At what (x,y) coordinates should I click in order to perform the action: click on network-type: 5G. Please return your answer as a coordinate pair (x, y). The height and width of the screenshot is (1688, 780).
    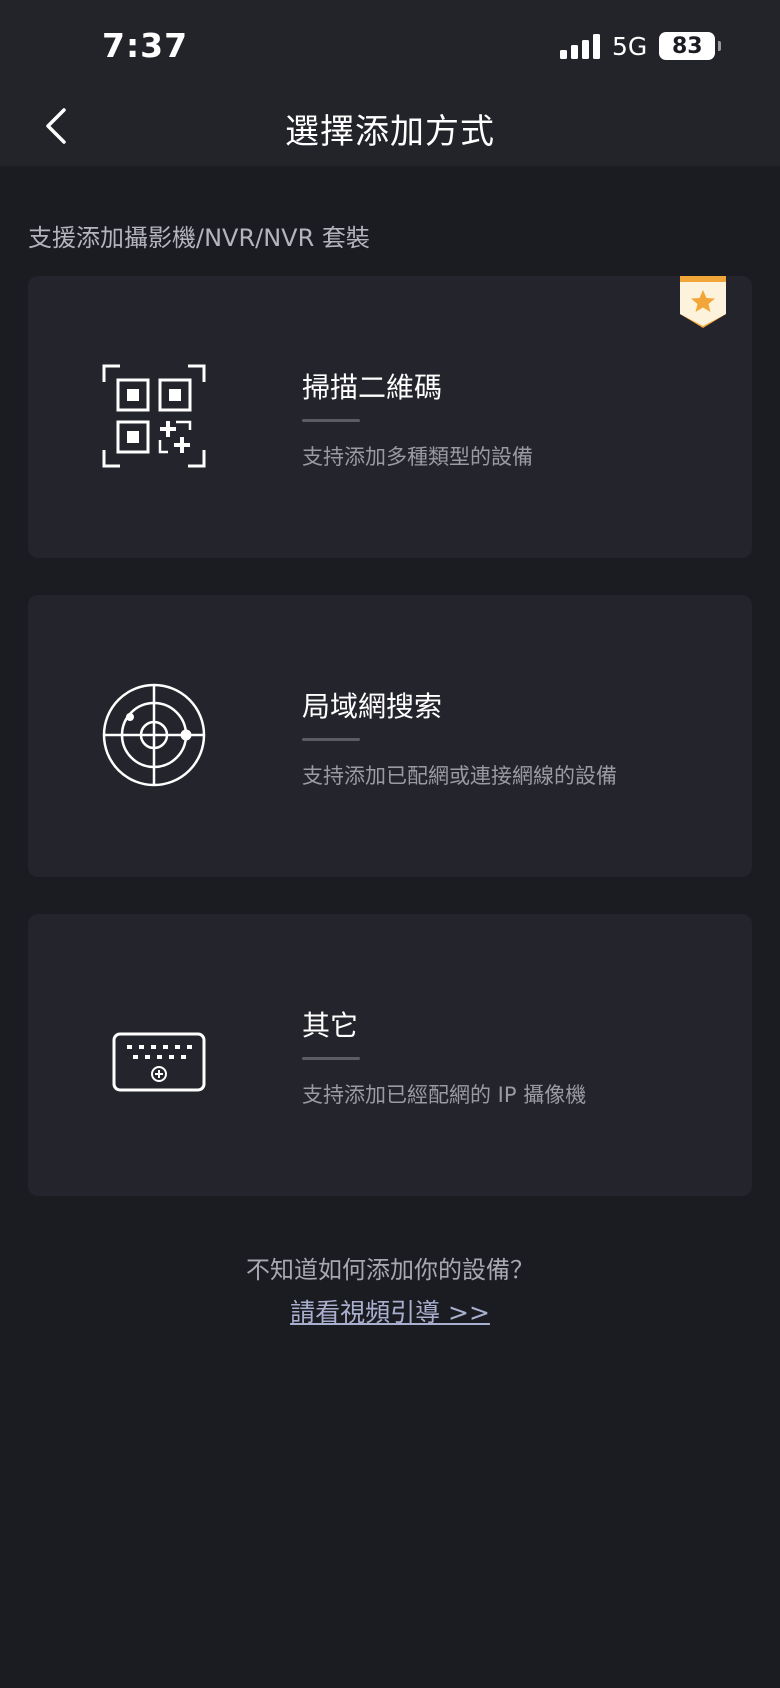
    Looking at the image, I should click on (630, 46).